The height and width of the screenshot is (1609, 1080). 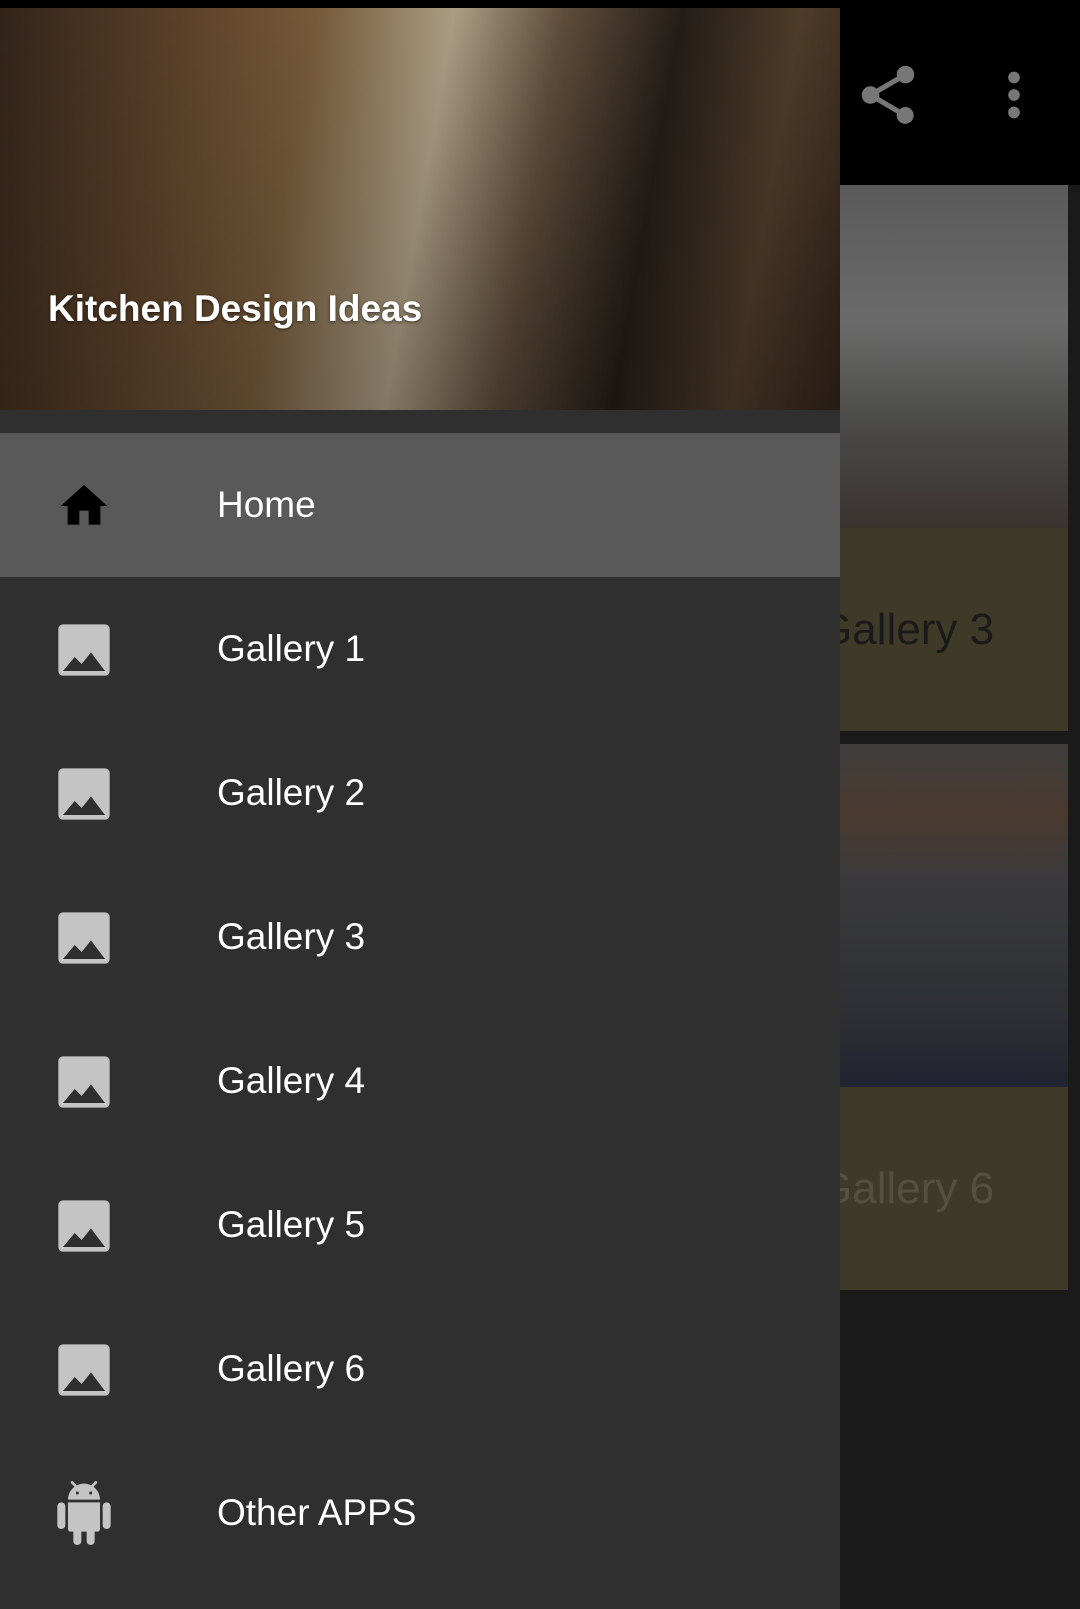 What do you see at coordinates (420, 1513) in the screenshot?
I see `menu-item-other-apps: Other APPS` at bounding box center [420, 1513].